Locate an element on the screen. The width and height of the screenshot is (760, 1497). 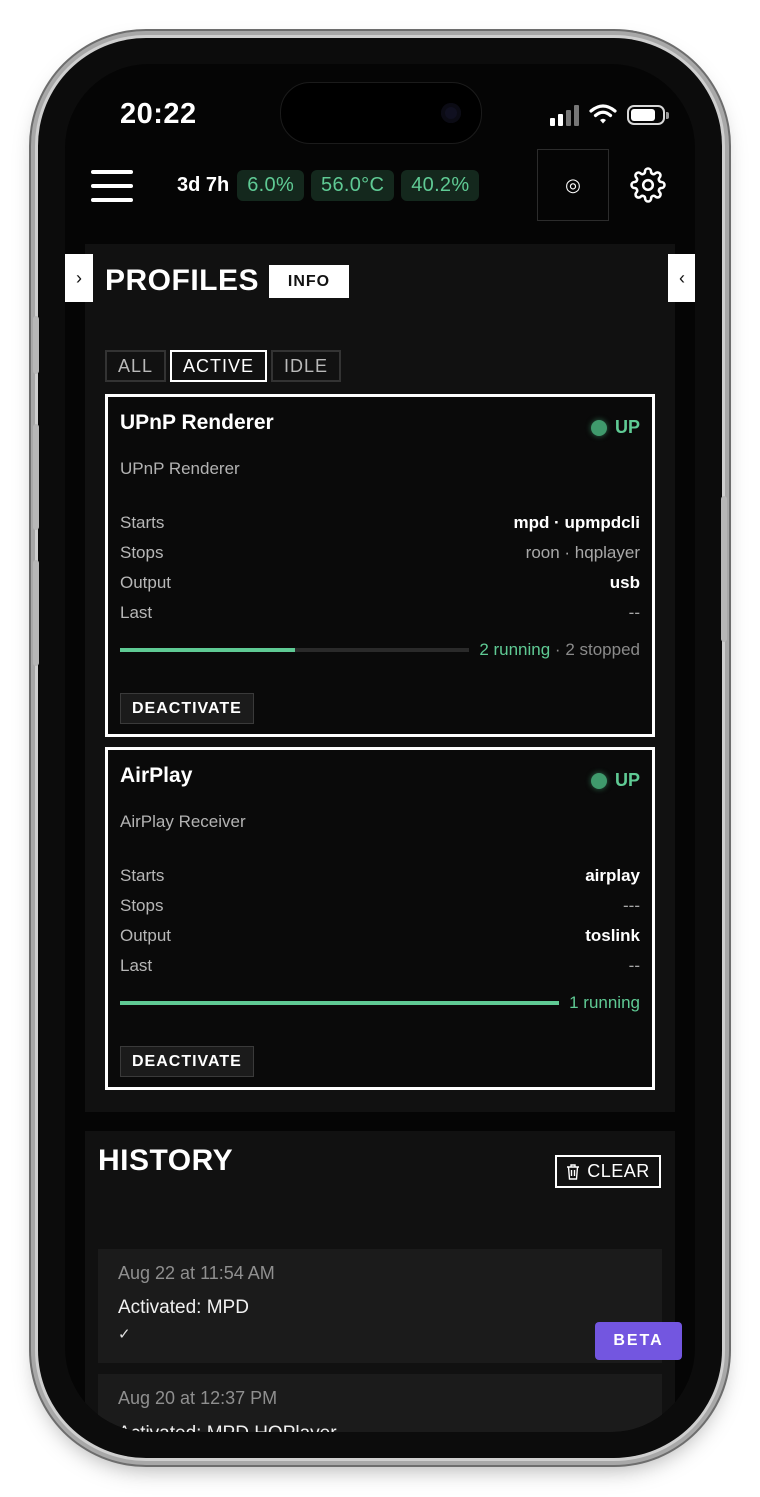
clear-label: CLEAR is located at coordinates (618, 1171).